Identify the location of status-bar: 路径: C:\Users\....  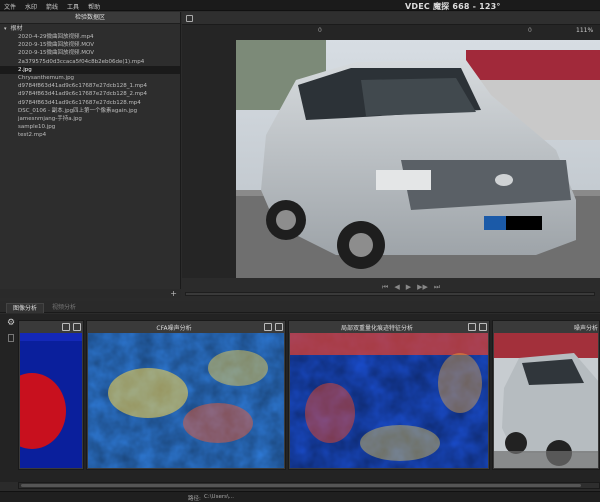
(300, 496).